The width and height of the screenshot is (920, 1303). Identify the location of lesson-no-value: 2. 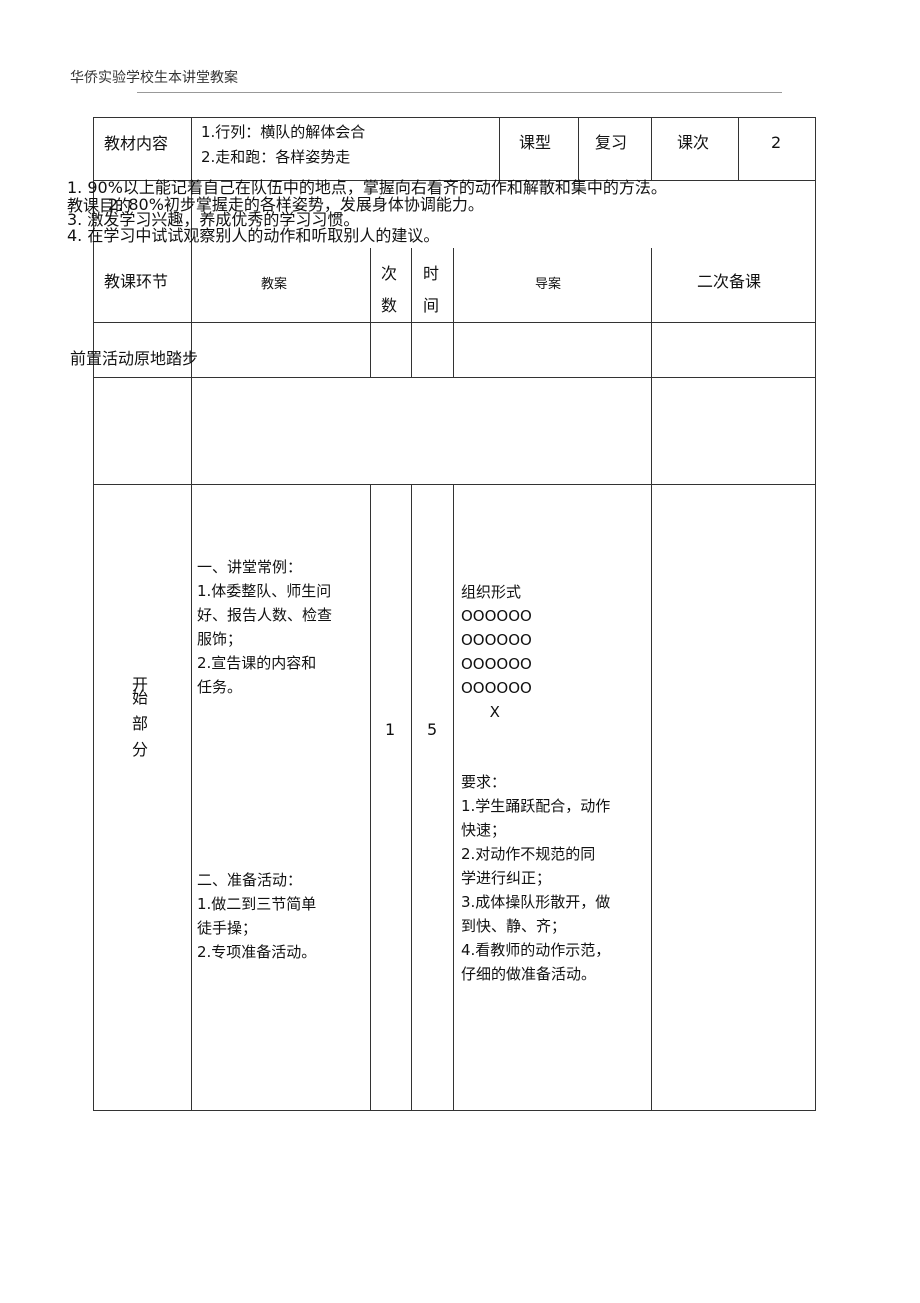
(776, 142).